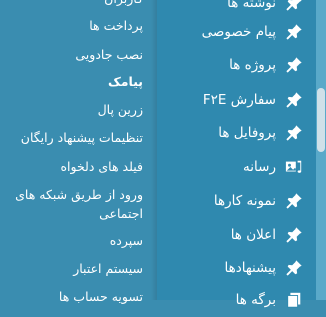 Image resolution: width=326 pixels, height=317 pixels. What do you see at coordinates (251, 5) in the screenshot?
I see `menu-item-label: نوشته ها` at bounding box center [251, 5].